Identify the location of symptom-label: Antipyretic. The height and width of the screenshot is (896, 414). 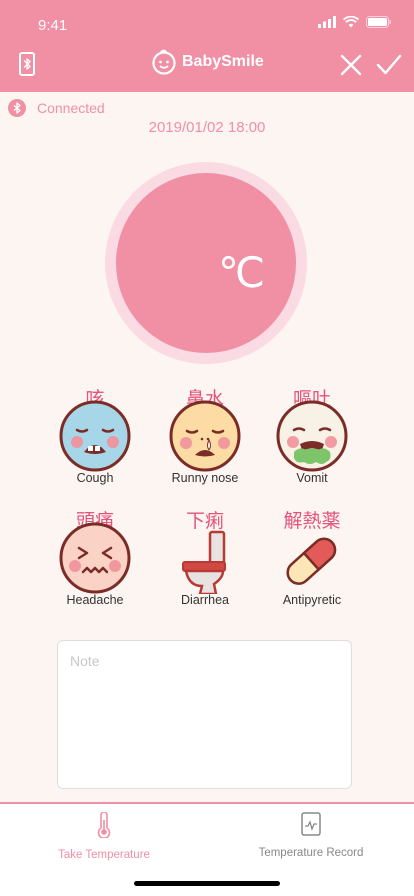
(312, 600).